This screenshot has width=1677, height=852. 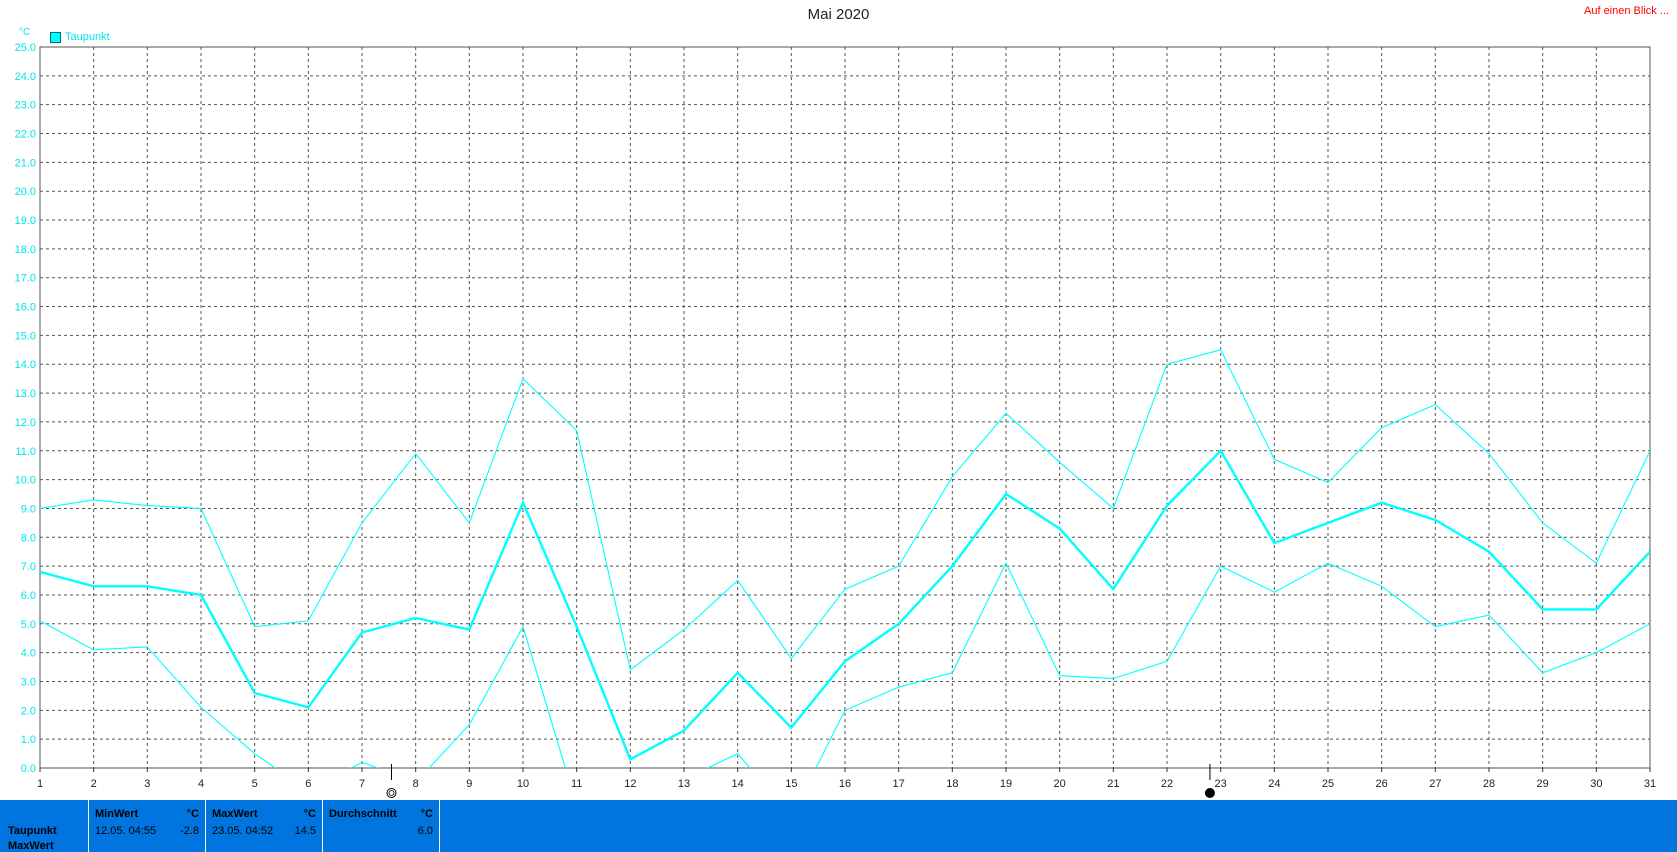 I want to click on x-tick-label: 4, so click(x=201, y=784).